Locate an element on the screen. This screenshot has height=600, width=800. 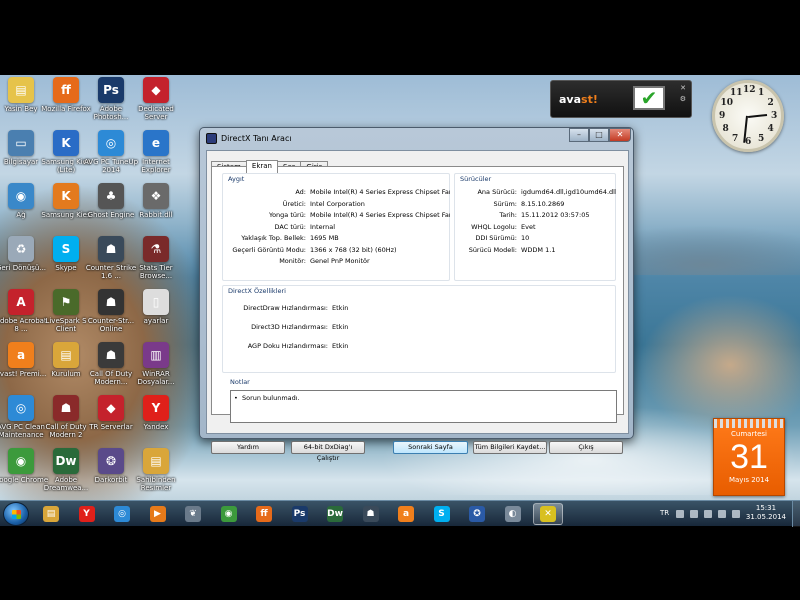
desktop-icon-label: ayarlar is located at coordinates (156, 321).